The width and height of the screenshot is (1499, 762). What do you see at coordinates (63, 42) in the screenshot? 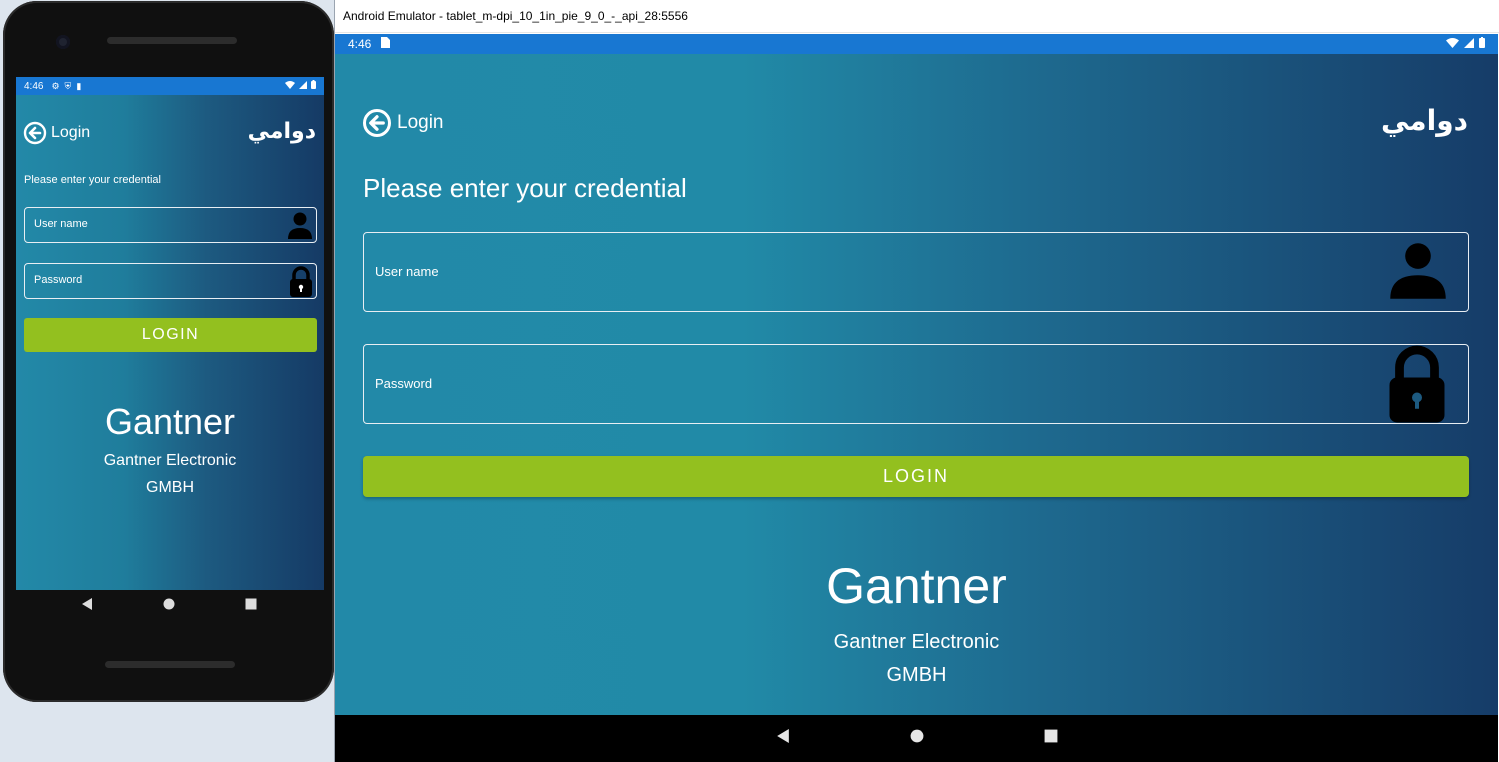
I see `camera-icon` at bounding box center [63, 42].